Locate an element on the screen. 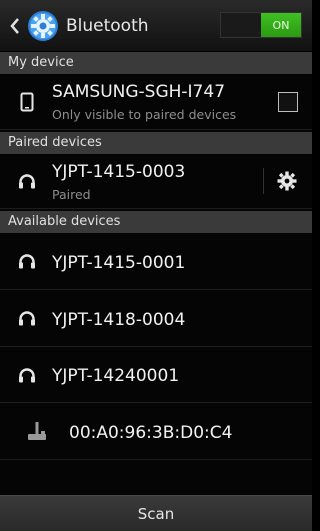 Image resolution: width=320 pixels, height=531 pixels. available-device-row: YJPT-1418-0004 is located at coordinates (156, 318).